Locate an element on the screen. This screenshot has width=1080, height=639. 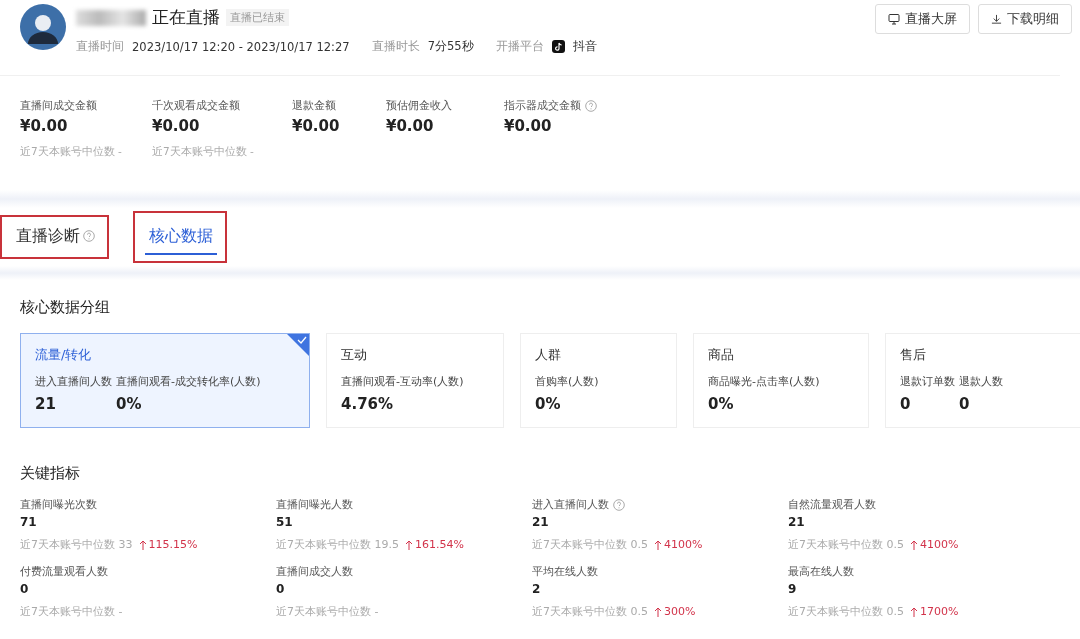
meta-value: 2023/10/17 12:20 - 2023/10/17 12:27 is located at coordinates (241, 46).